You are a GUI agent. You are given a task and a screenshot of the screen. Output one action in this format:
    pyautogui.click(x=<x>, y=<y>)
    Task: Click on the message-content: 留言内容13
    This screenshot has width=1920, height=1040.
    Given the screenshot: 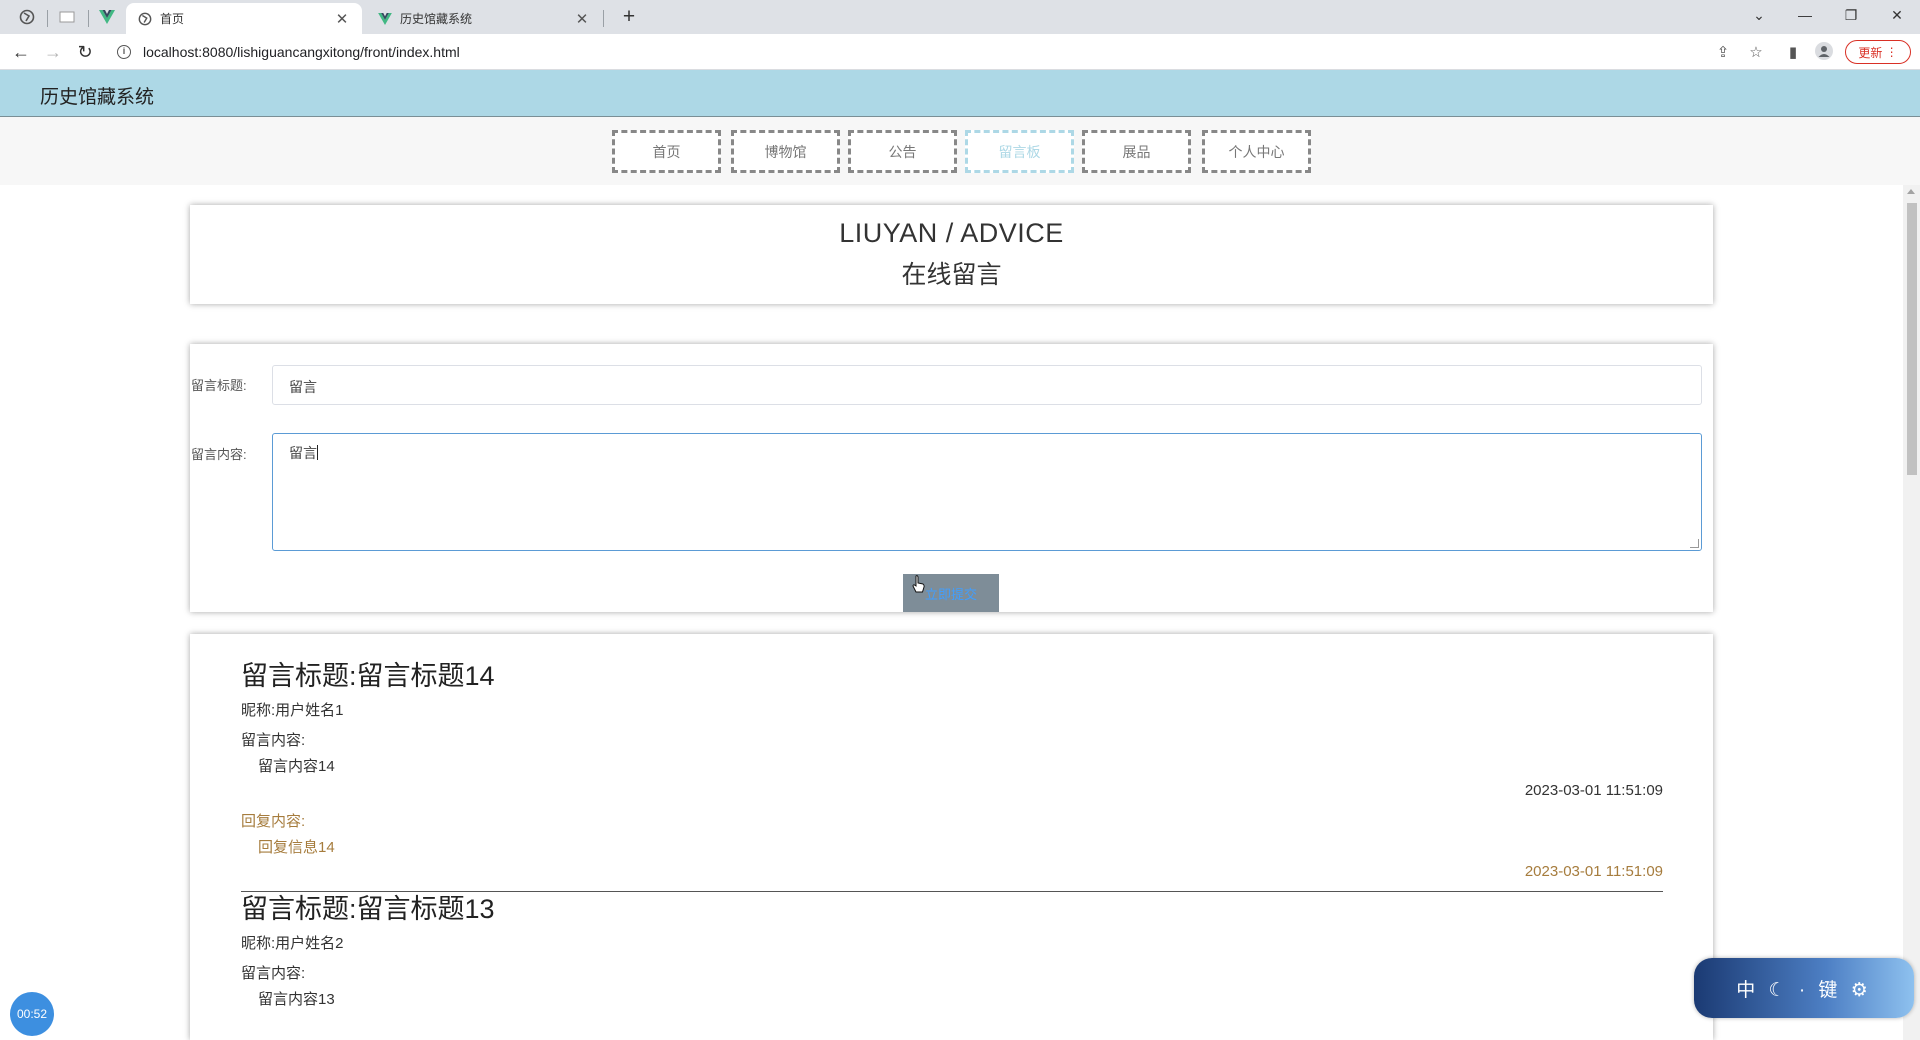 What is the action you would take?
    pyautogui.click(x=296, y=999)
    